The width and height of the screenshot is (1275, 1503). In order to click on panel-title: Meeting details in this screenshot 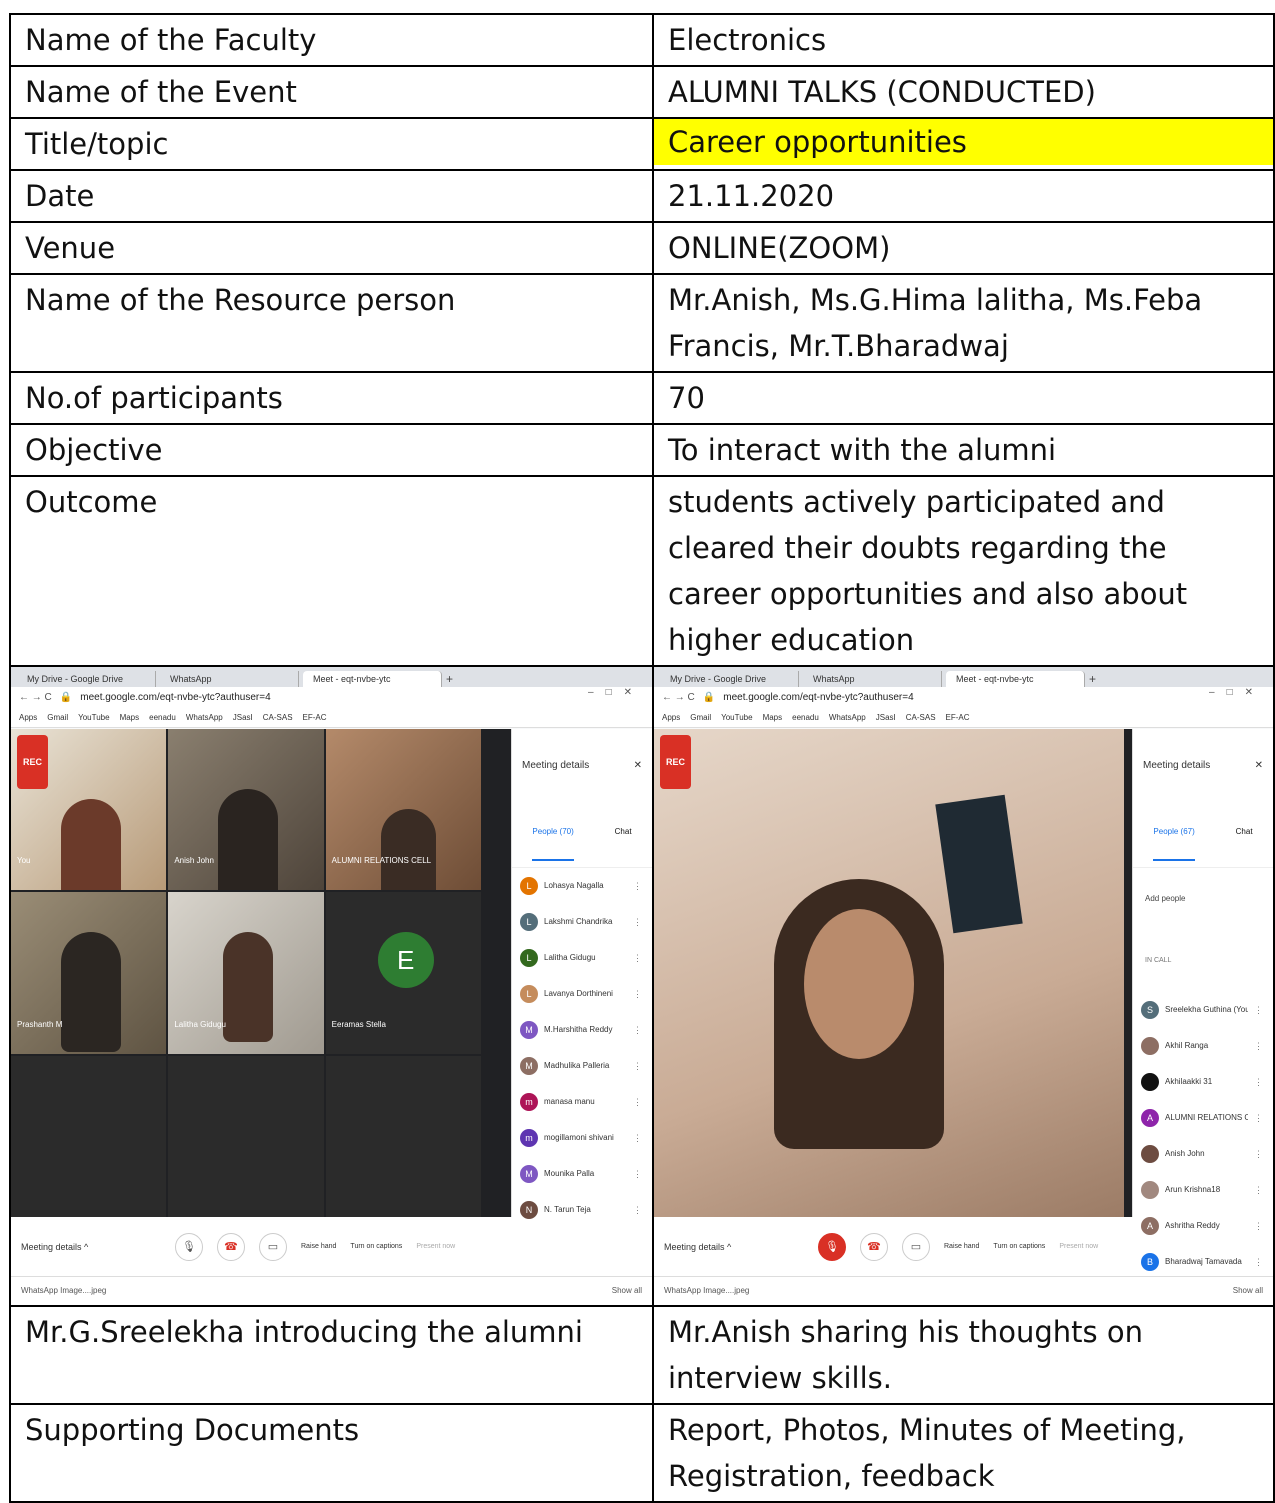, I will do `click(1177, 765)`.